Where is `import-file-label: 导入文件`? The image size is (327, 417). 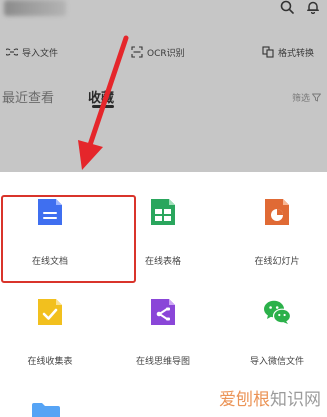 import-file-label: 导入文件 is located at coordinates (40, 53).